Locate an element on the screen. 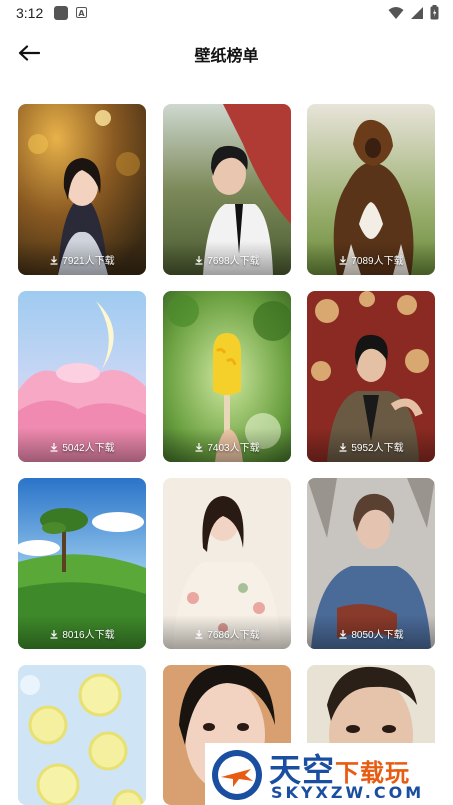 The height and width of the screenshot is (805, 453). status-icons is located at coordinates (413, 12).